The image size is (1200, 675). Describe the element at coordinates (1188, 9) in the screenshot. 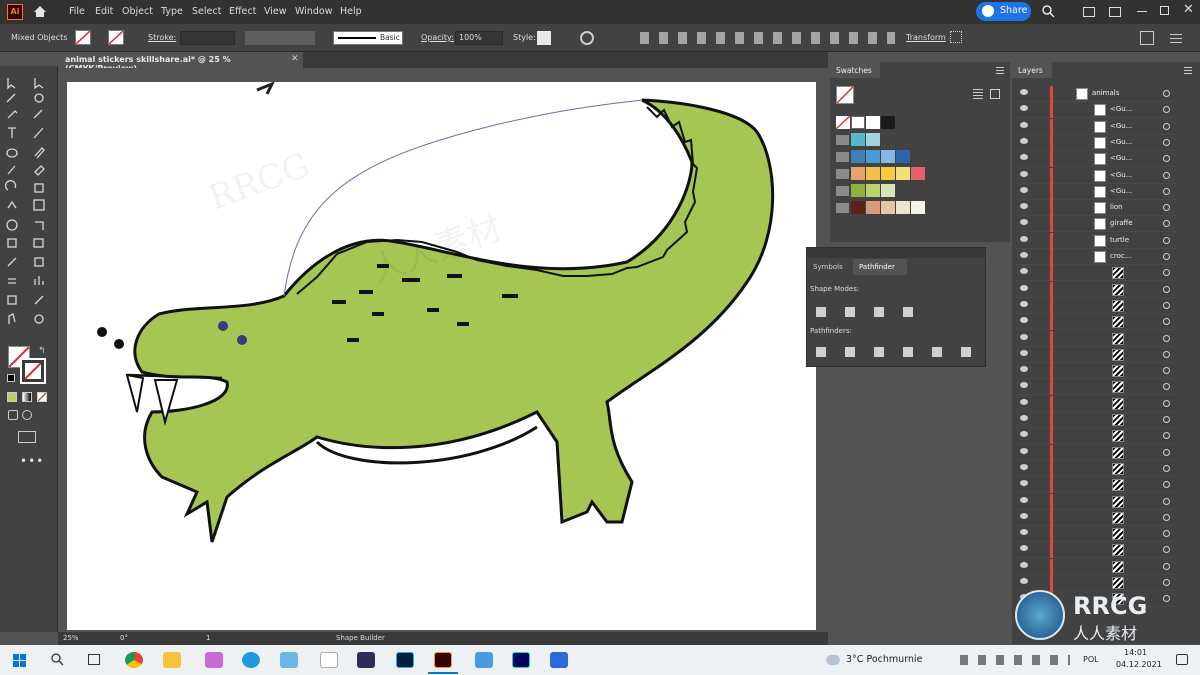

I see `close-icon: ✕` at that location.